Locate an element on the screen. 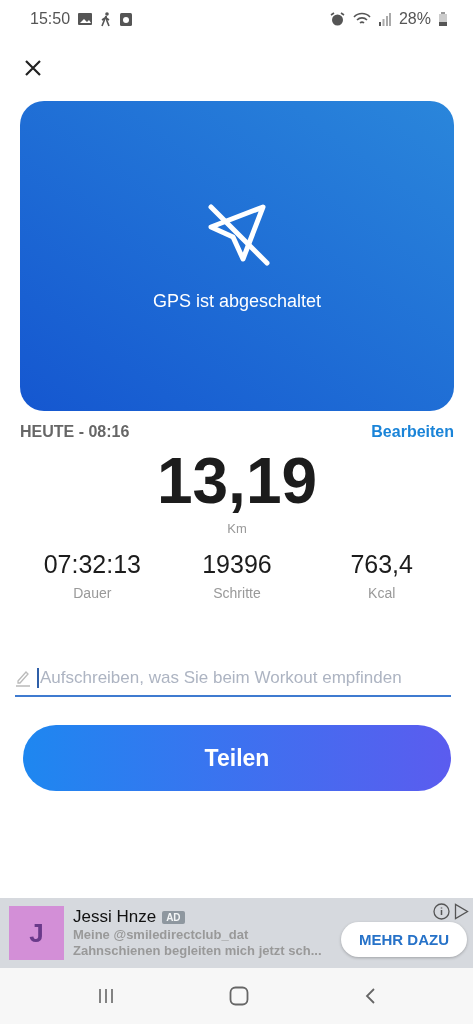 The image size is (473, 1024). advertiser-name: Jessi Hnze is located at coordinates (115, 917).